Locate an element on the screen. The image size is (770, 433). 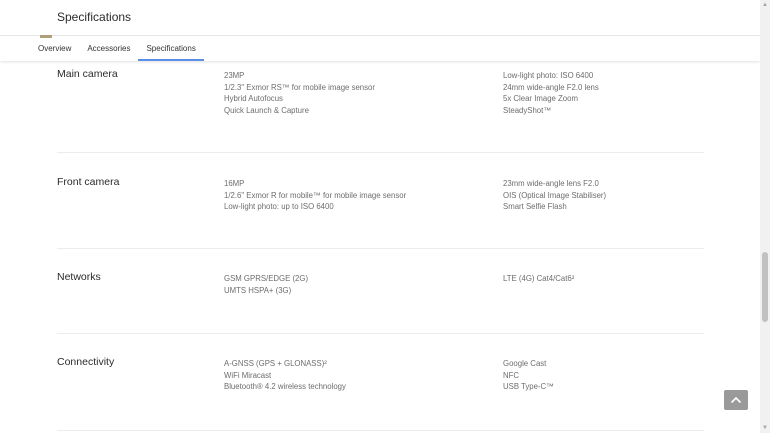
back-to-top-button is located at coordinates (736, 400).